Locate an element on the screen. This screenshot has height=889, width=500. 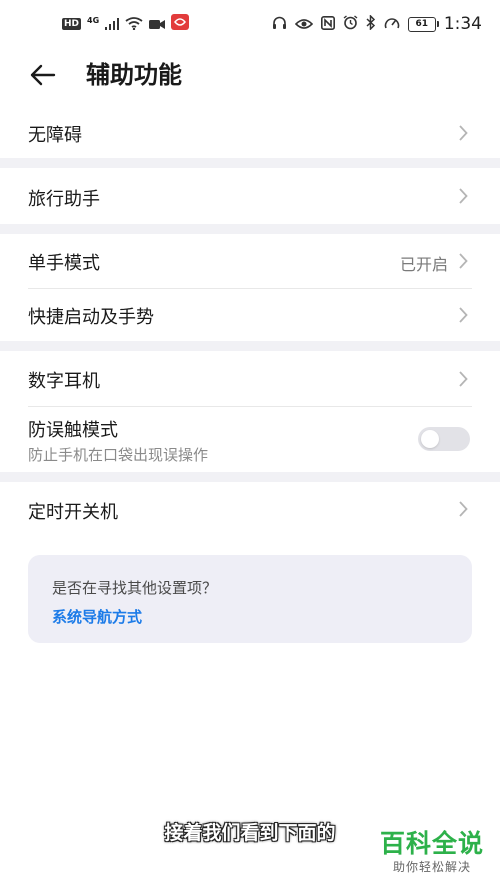
back-arrow-icon is located at coordinates (43, 75).